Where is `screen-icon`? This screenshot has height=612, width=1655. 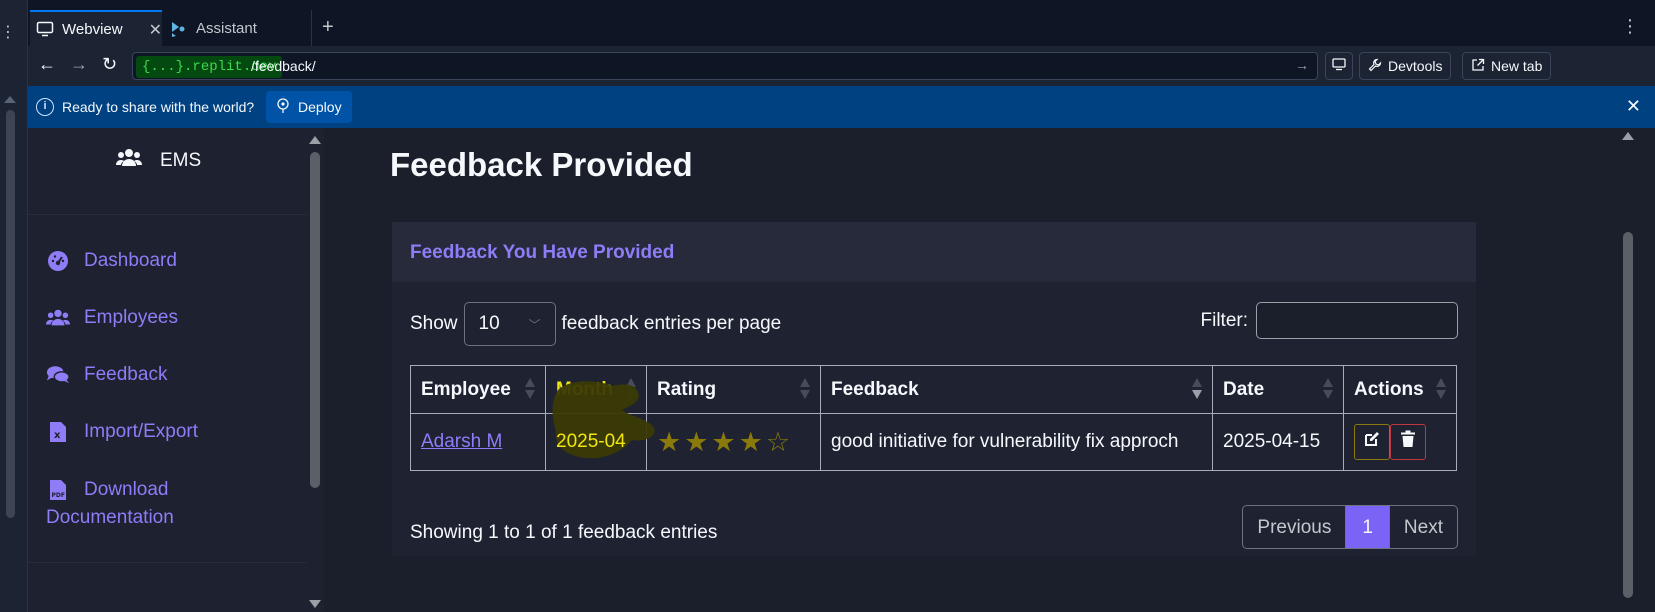 screen-icon is located at coordinates (1339, 66).